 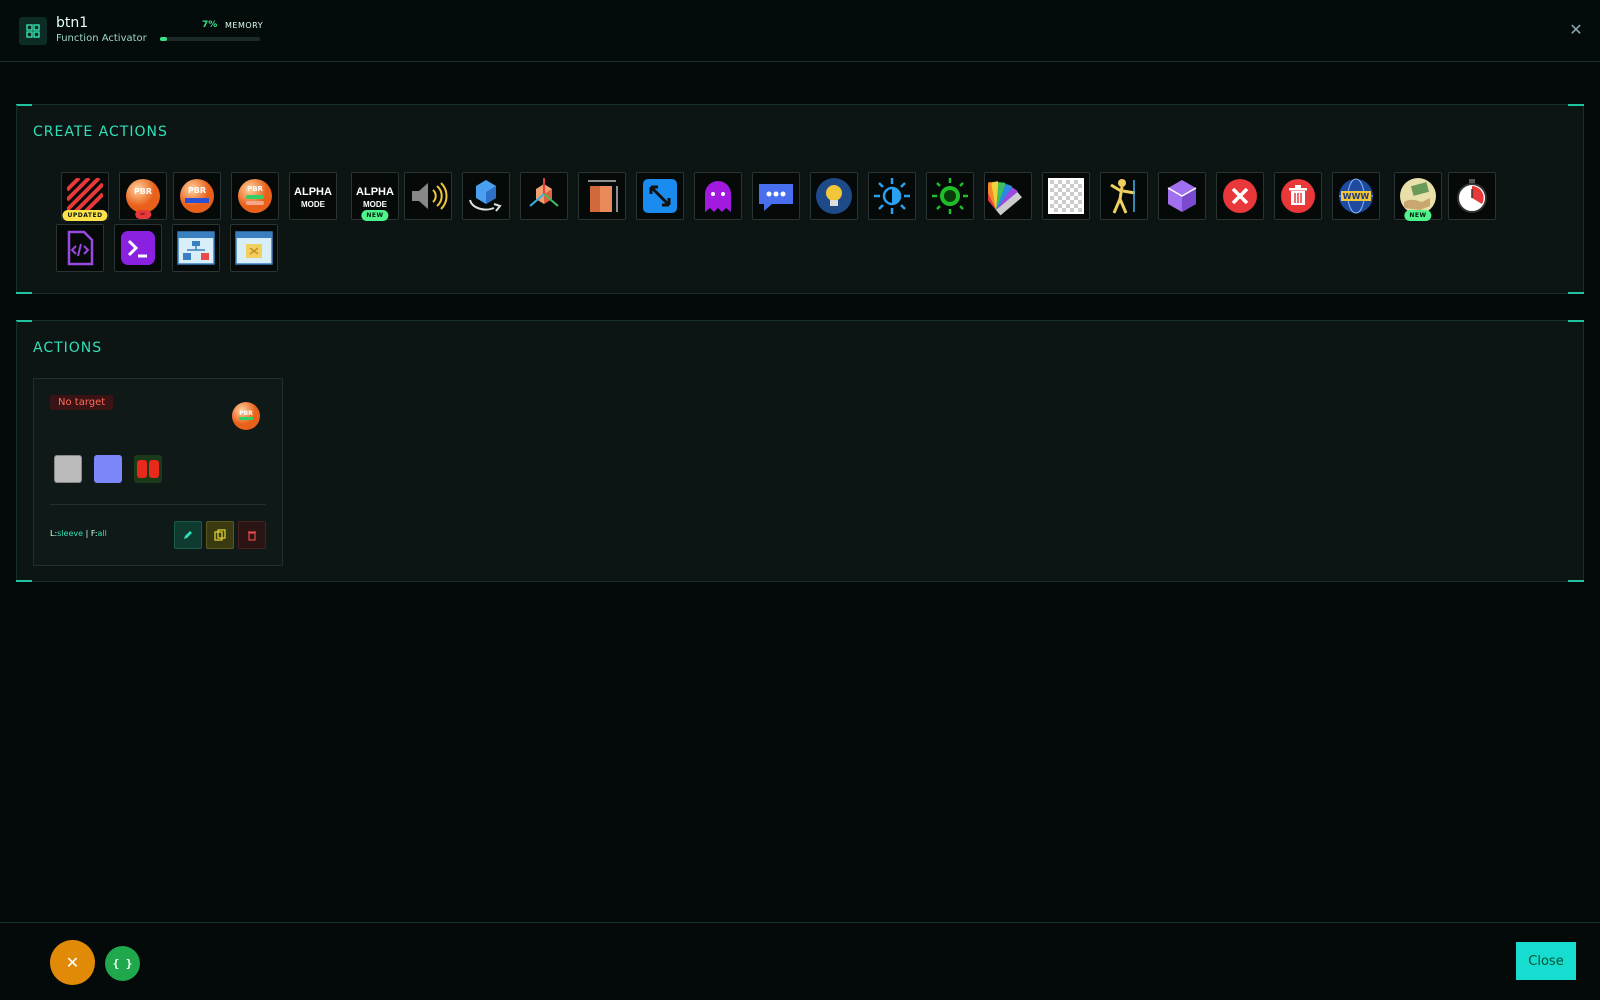 I want to click on grey-swatch, so click(x=68, y=469).